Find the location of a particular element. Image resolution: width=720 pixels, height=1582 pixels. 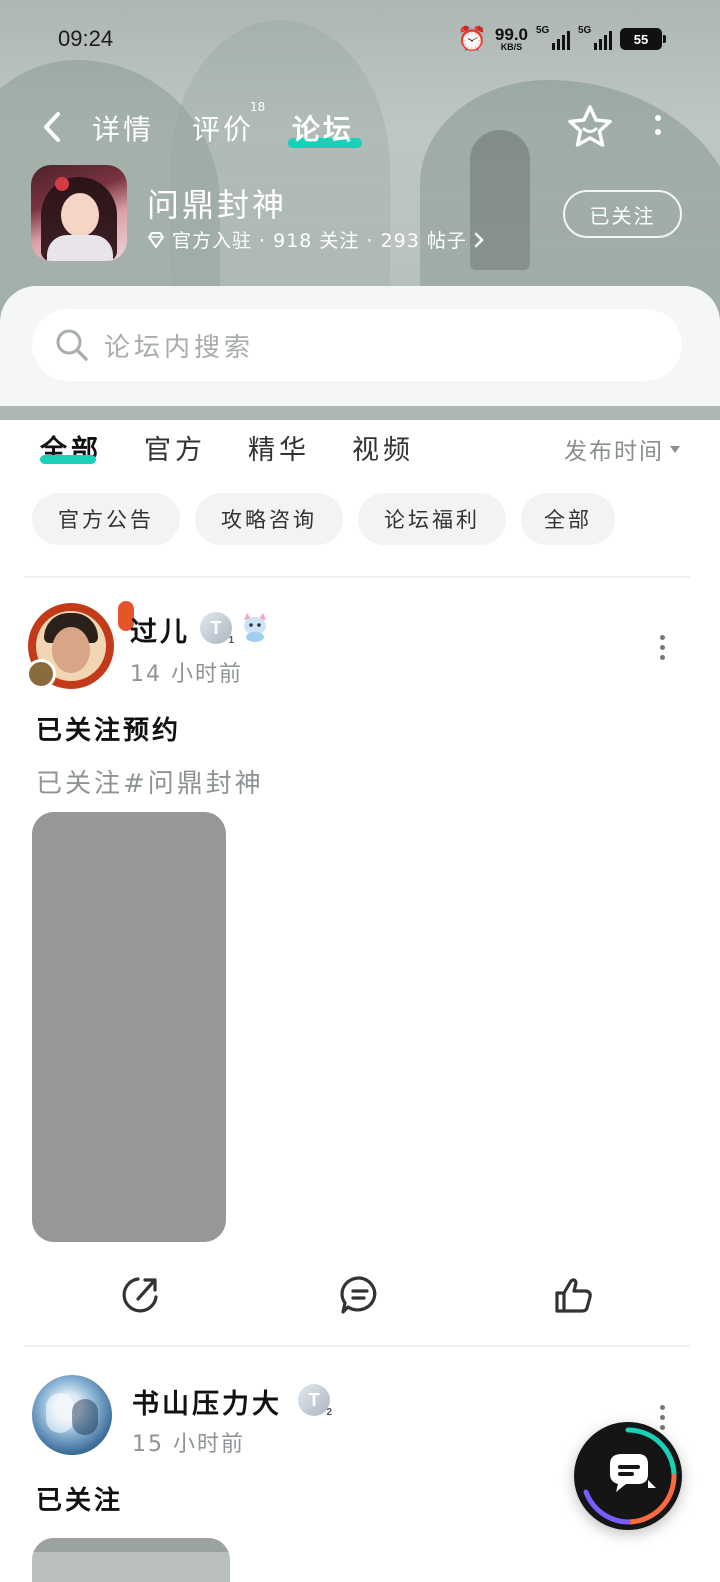

comment-icon is located at coordinates (360, 1295).